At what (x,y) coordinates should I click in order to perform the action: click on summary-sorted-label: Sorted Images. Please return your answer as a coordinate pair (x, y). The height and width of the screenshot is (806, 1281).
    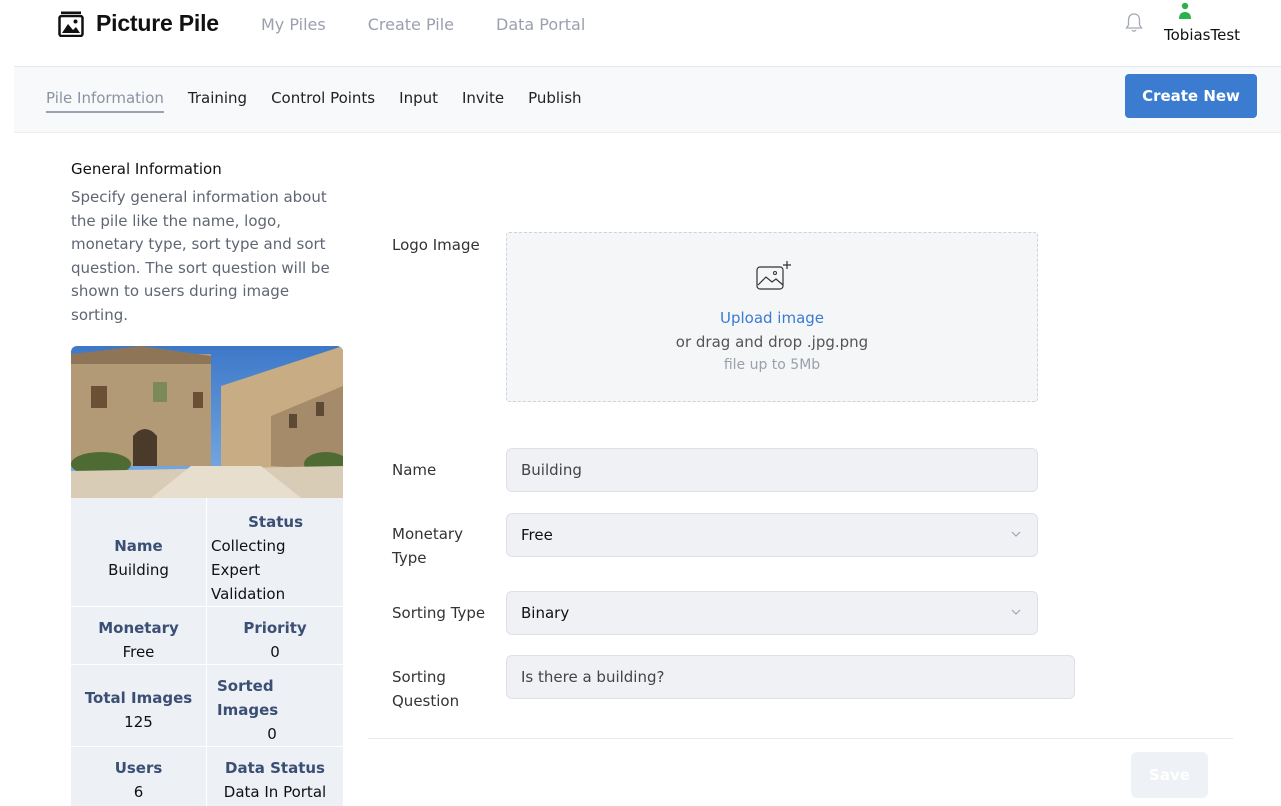
    Looking at the image, I should click on (248, 698).